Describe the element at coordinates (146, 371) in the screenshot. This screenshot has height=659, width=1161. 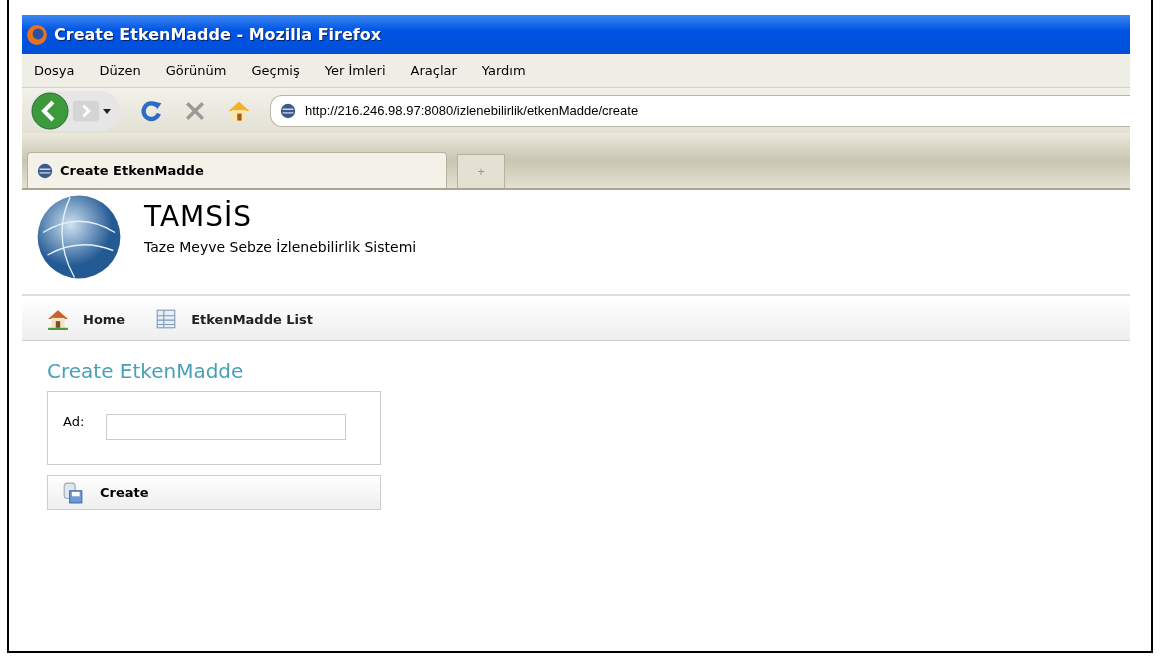
I see `page-title: Create EtkenMadde` at that location.